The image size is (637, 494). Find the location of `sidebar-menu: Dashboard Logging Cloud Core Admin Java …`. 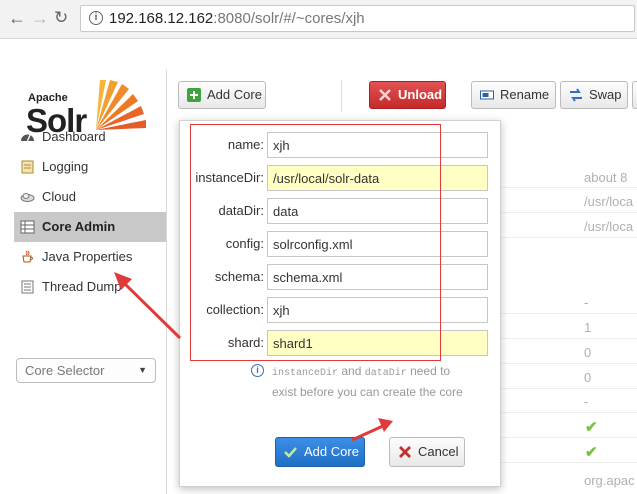

sidebar-menu: Dashboard Logging Cloud Core Admin Java … is located at coordinates (90, 212).